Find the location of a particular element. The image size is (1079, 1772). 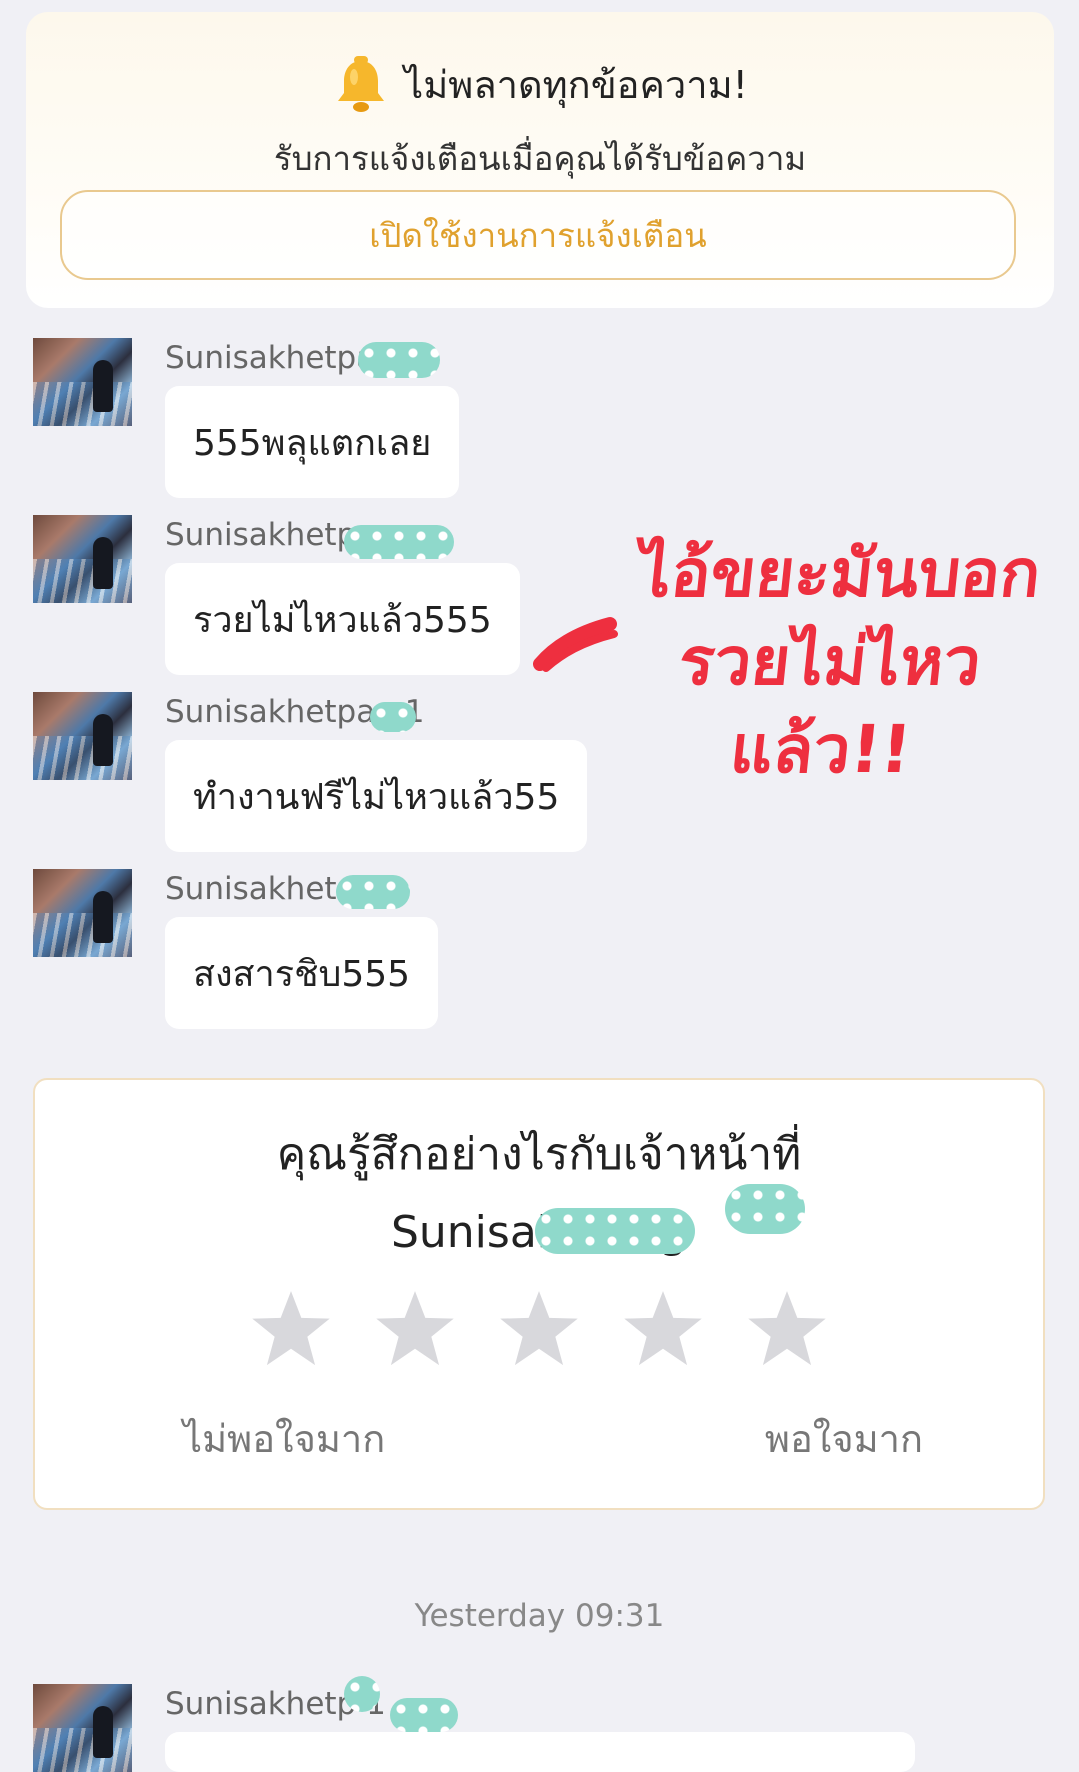

notification-title-row: ไม่พลาดทุกข้อความ! is located at coordinates (540, 84).